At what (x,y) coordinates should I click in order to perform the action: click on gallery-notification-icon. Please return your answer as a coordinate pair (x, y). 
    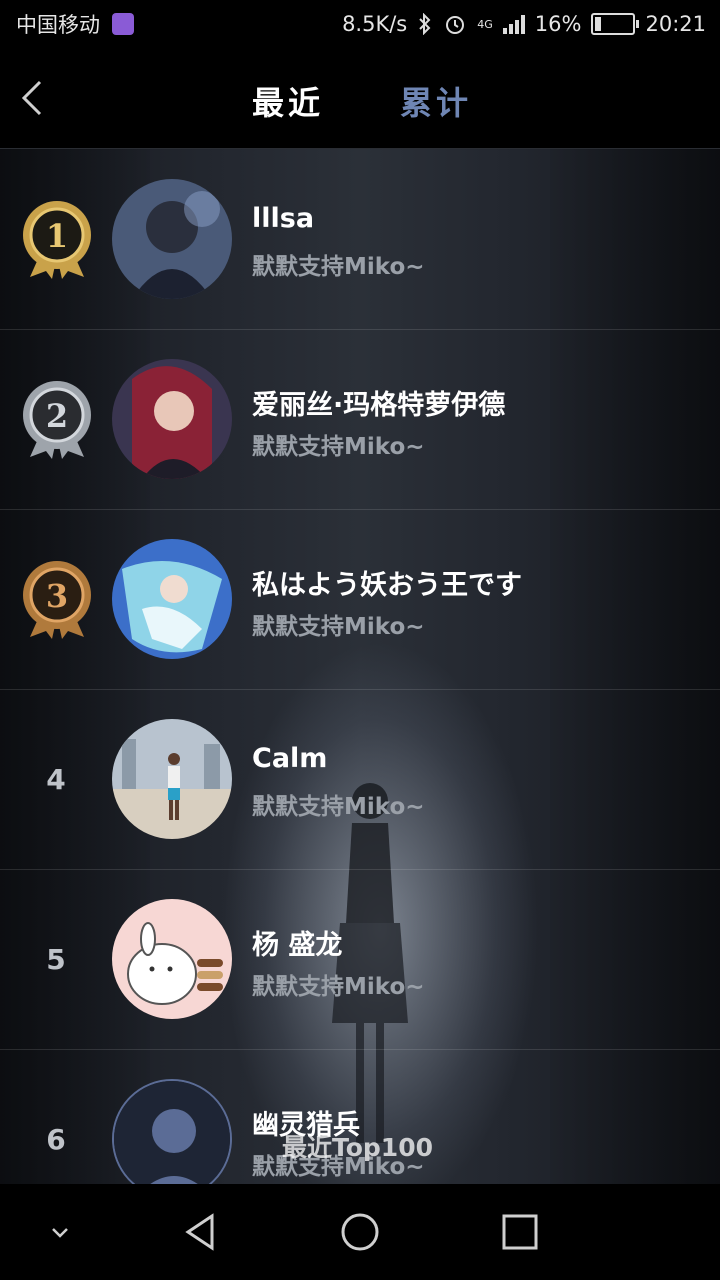
    Looking at the image, I should click on (123, 24).